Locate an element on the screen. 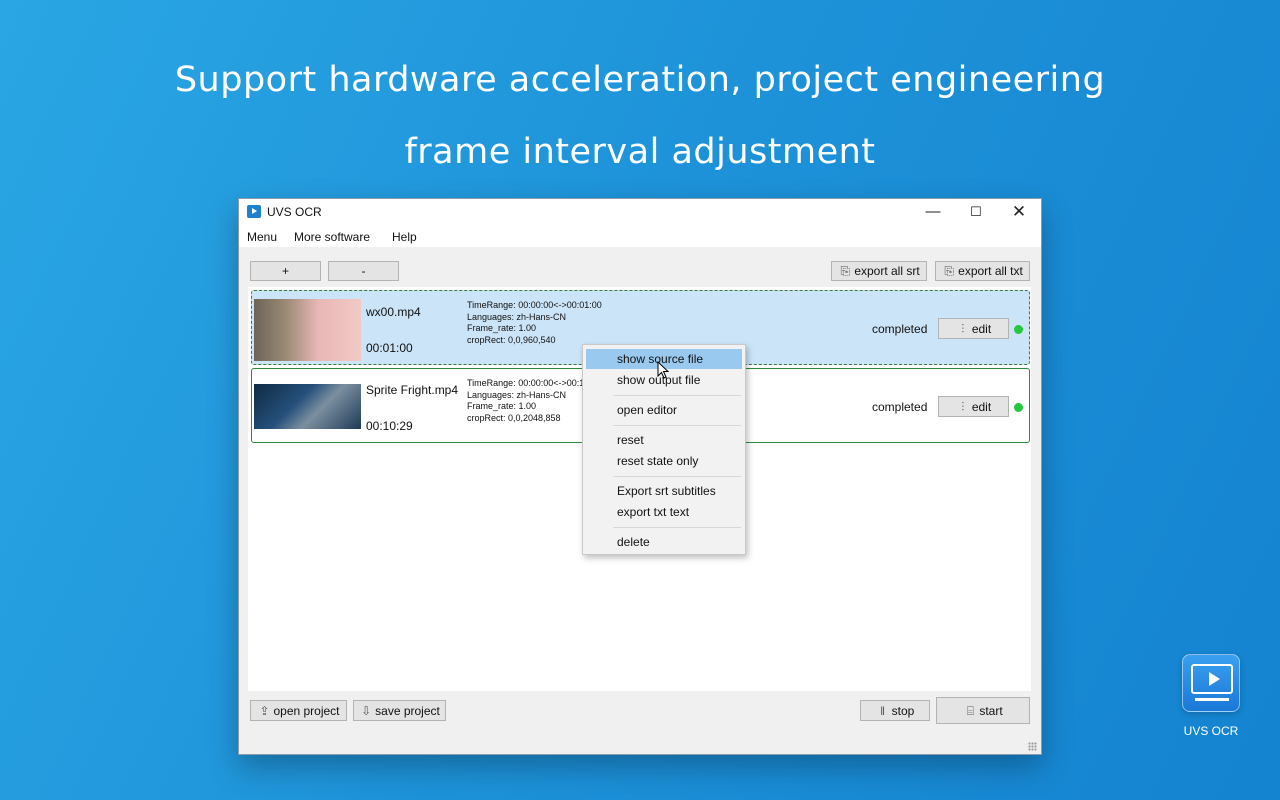 The width and height of the screenshot is (1280, 800). crop-rect: cropRect: 0,0,2048,858 is located at coordinates (514, 417).